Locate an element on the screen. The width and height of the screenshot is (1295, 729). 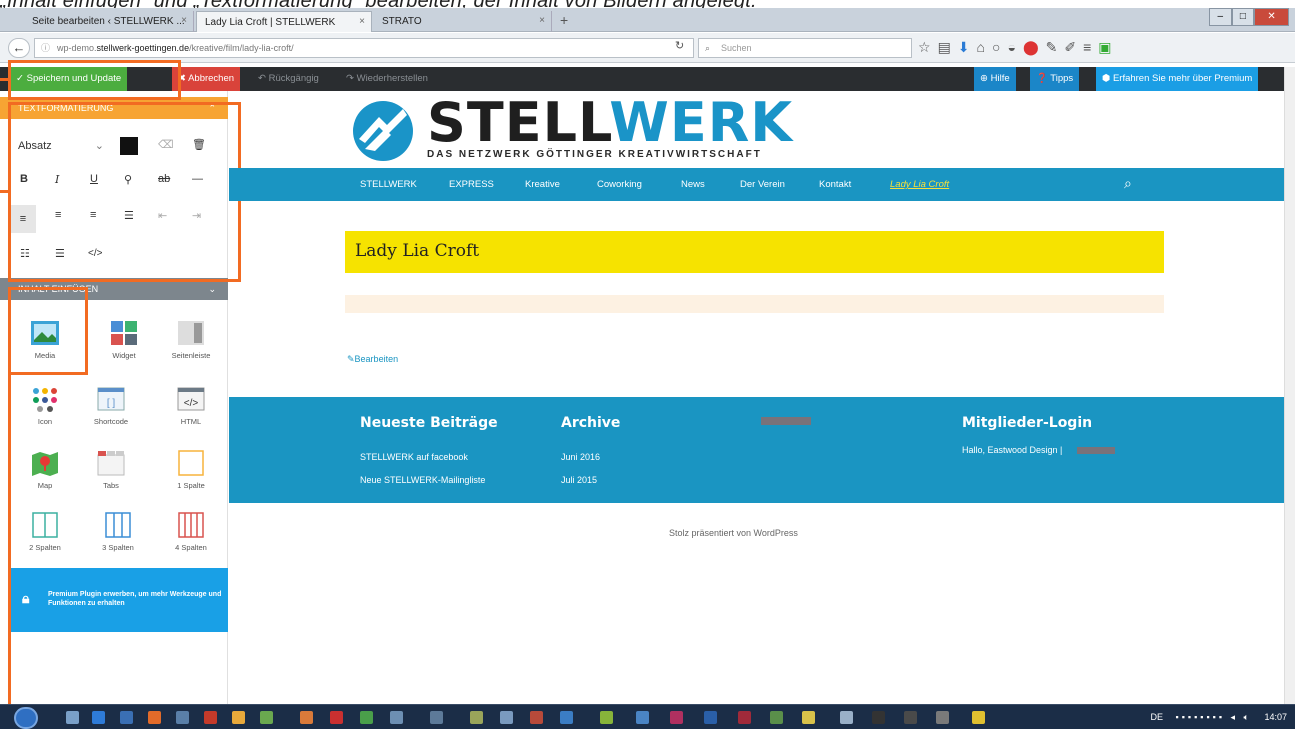
pocket-icon: ◒ is located at coordinates (1011, 47).